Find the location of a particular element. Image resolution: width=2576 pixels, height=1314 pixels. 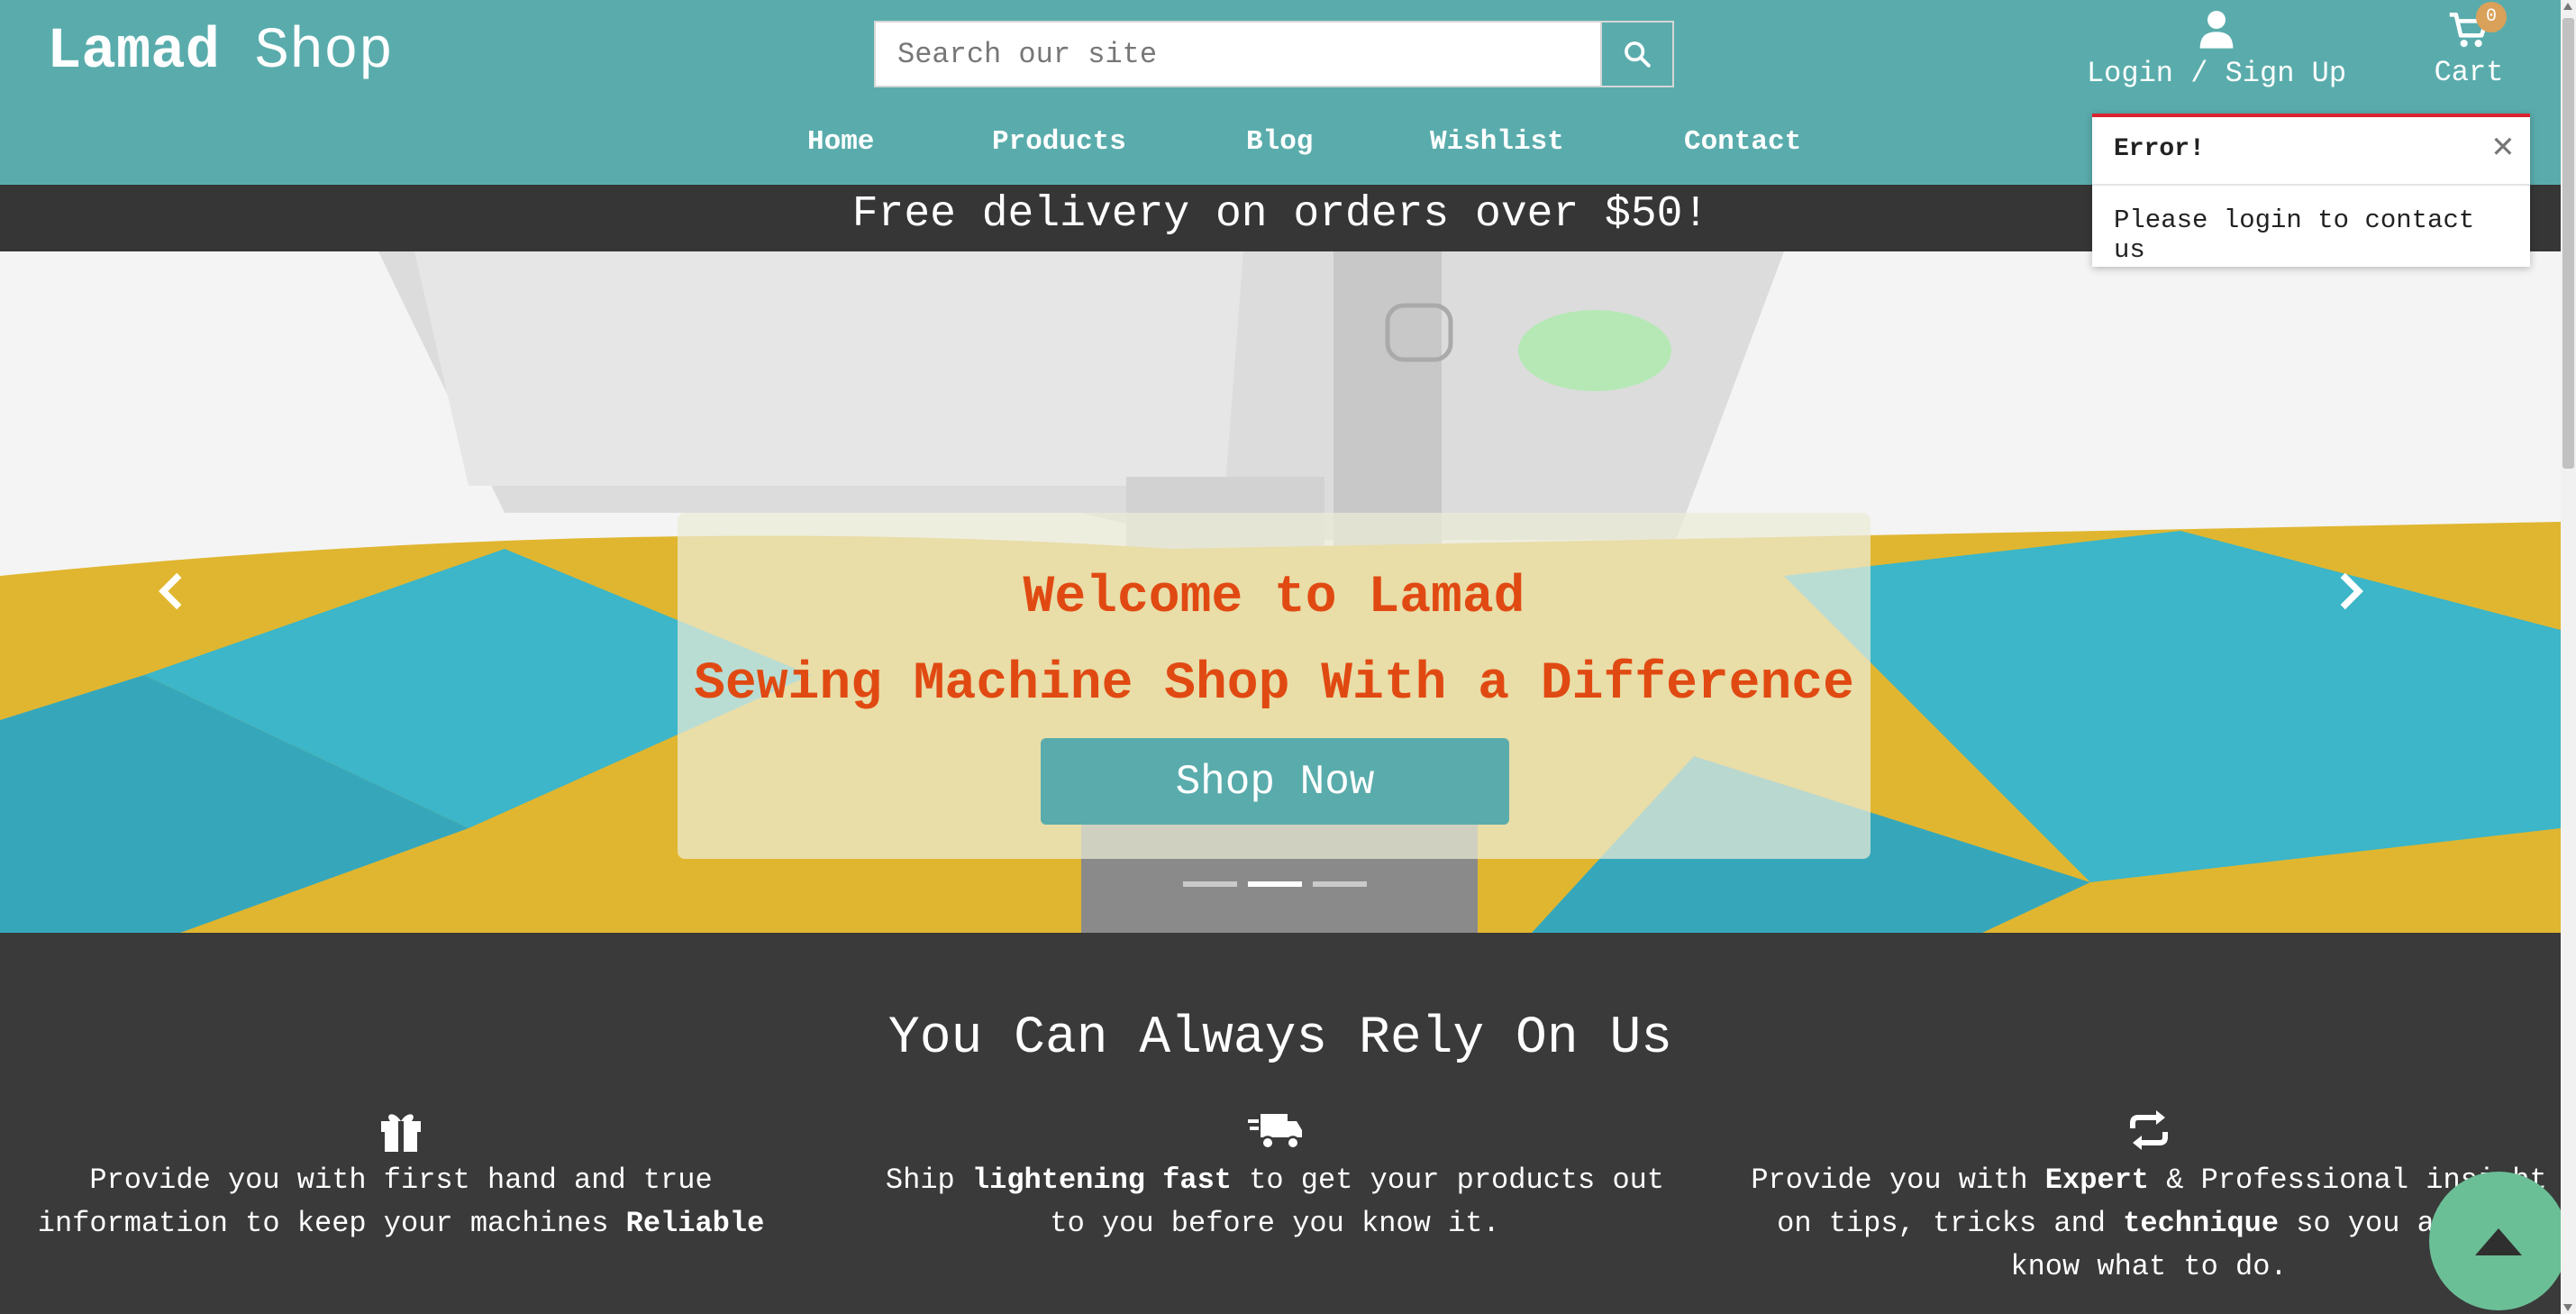

scroll-down-arrow is located at coordinates (2567, 1307).